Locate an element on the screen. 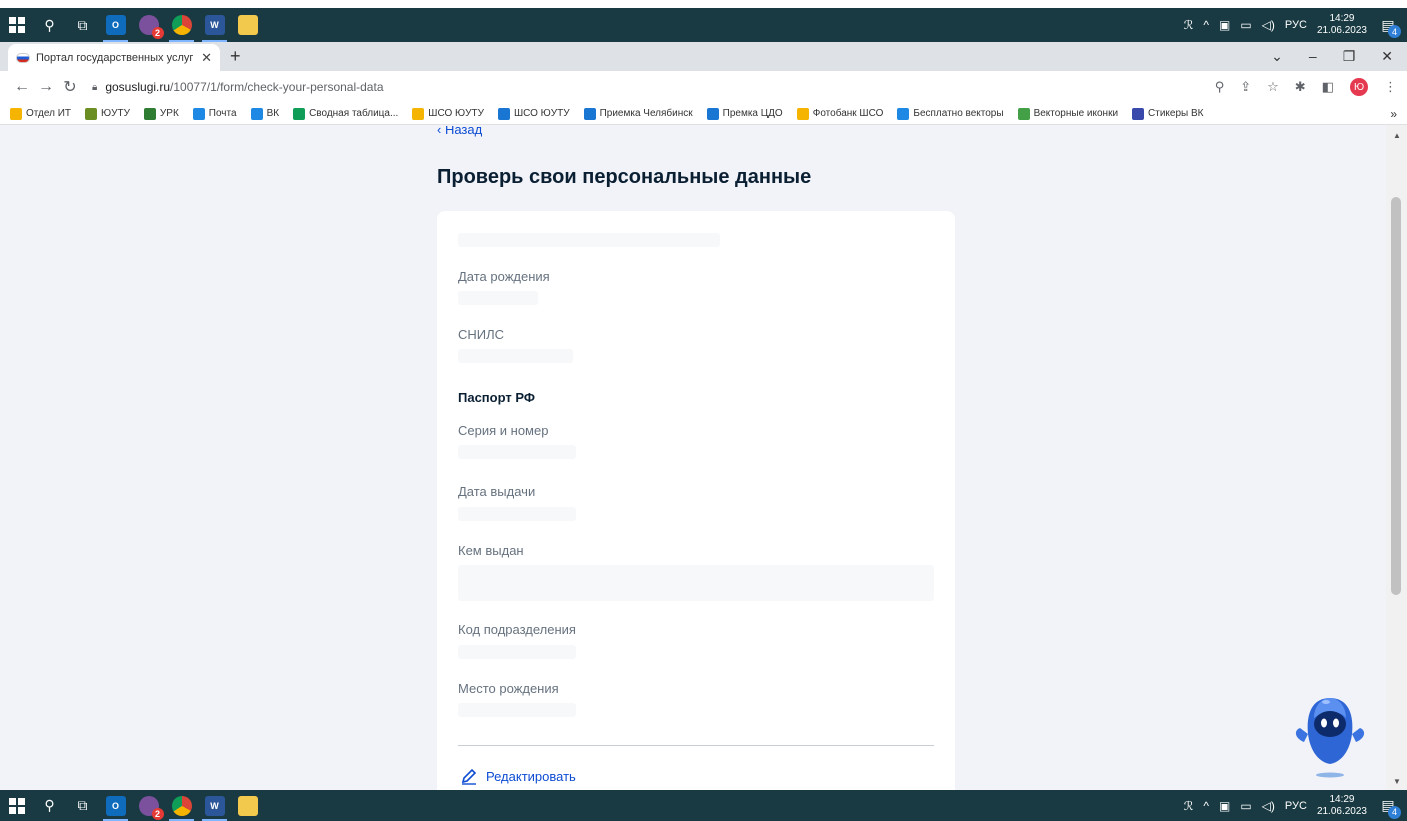 This screenshot has width=1407, height=821. vertical-scrollbar: ▲ ▼ is located at coordinates (1396, 457).